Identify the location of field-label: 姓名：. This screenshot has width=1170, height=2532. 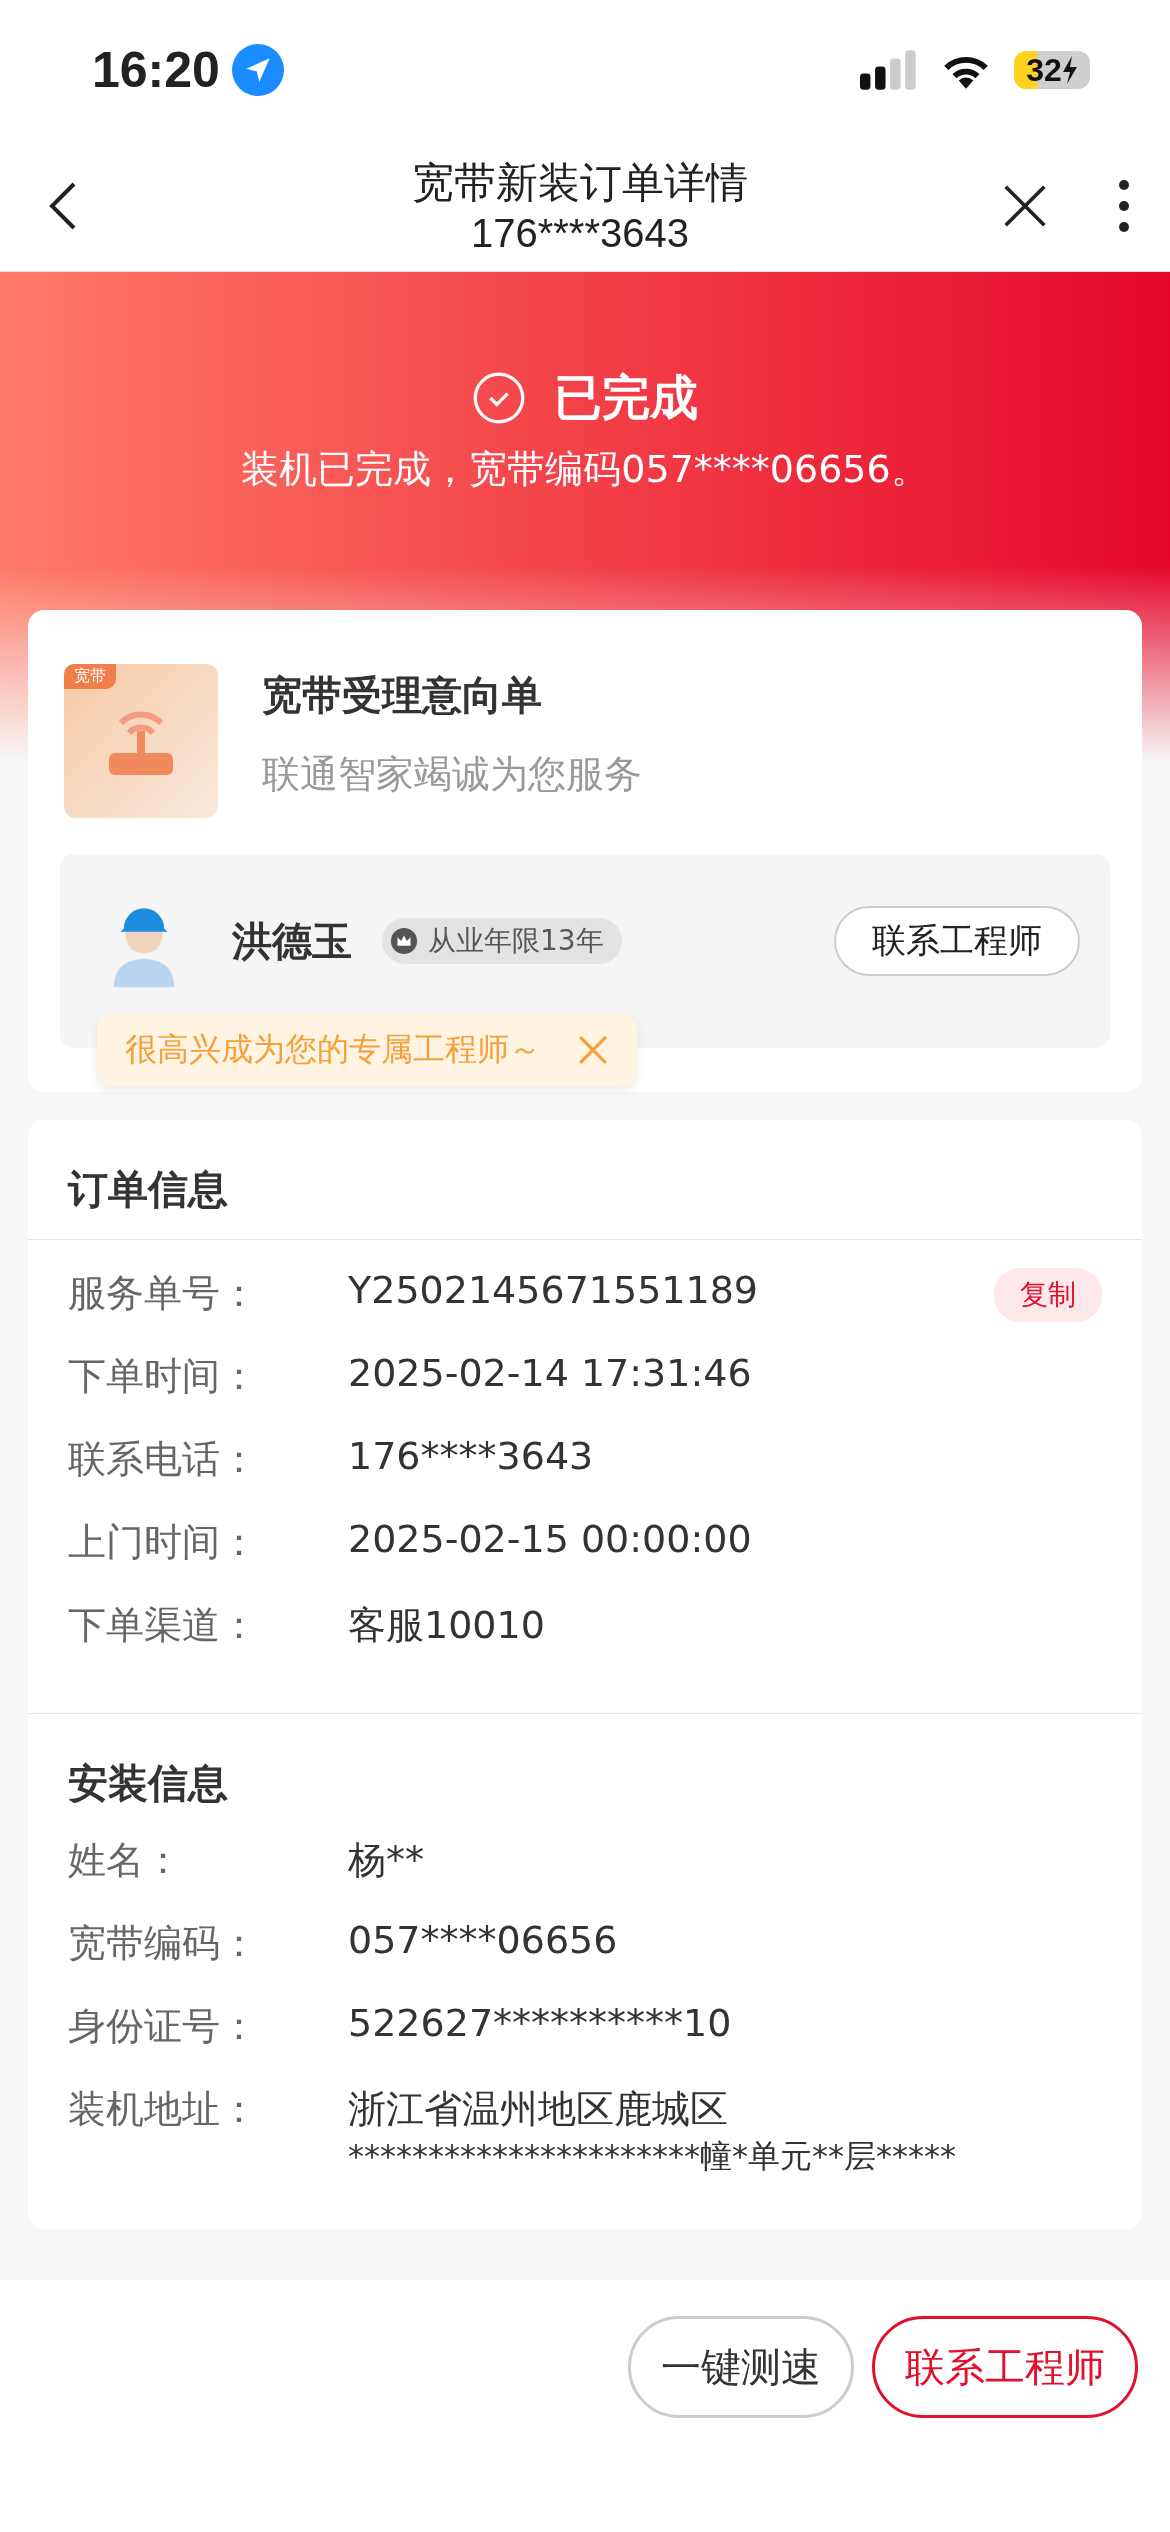
(125, 1860).